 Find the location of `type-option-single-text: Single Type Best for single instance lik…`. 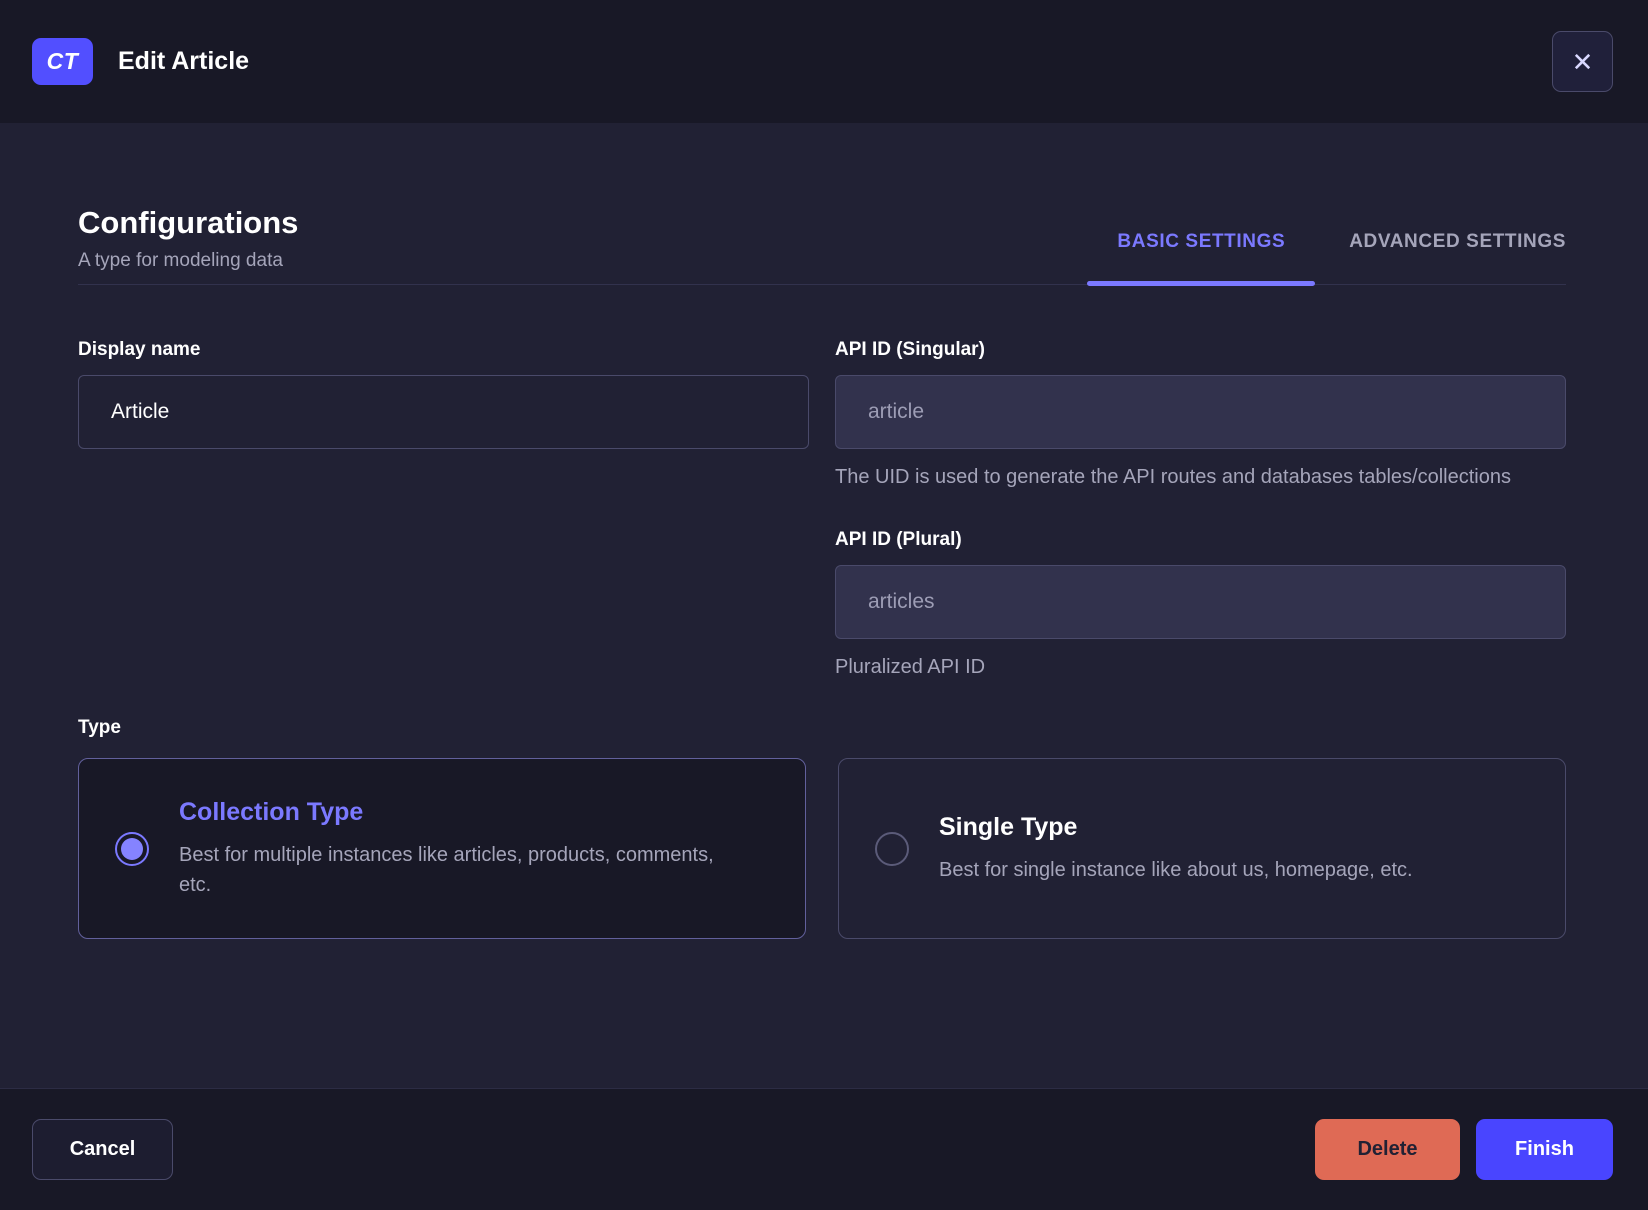

type-option-single-text: Single Type Best for single instance lik… is located at coordinates (1176, 849).